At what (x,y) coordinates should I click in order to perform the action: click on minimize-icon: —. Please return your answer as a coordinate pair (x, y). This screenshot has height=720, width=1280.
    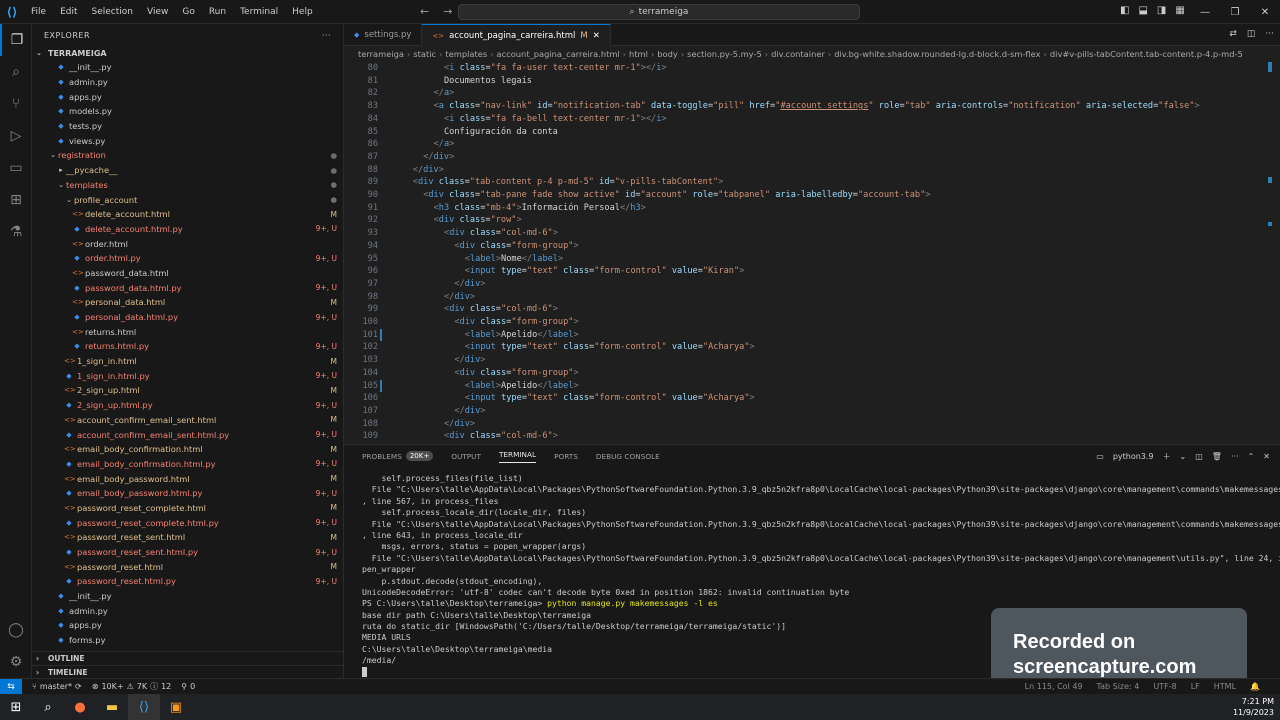
    Looking at the image, I should click on (1205, 12).